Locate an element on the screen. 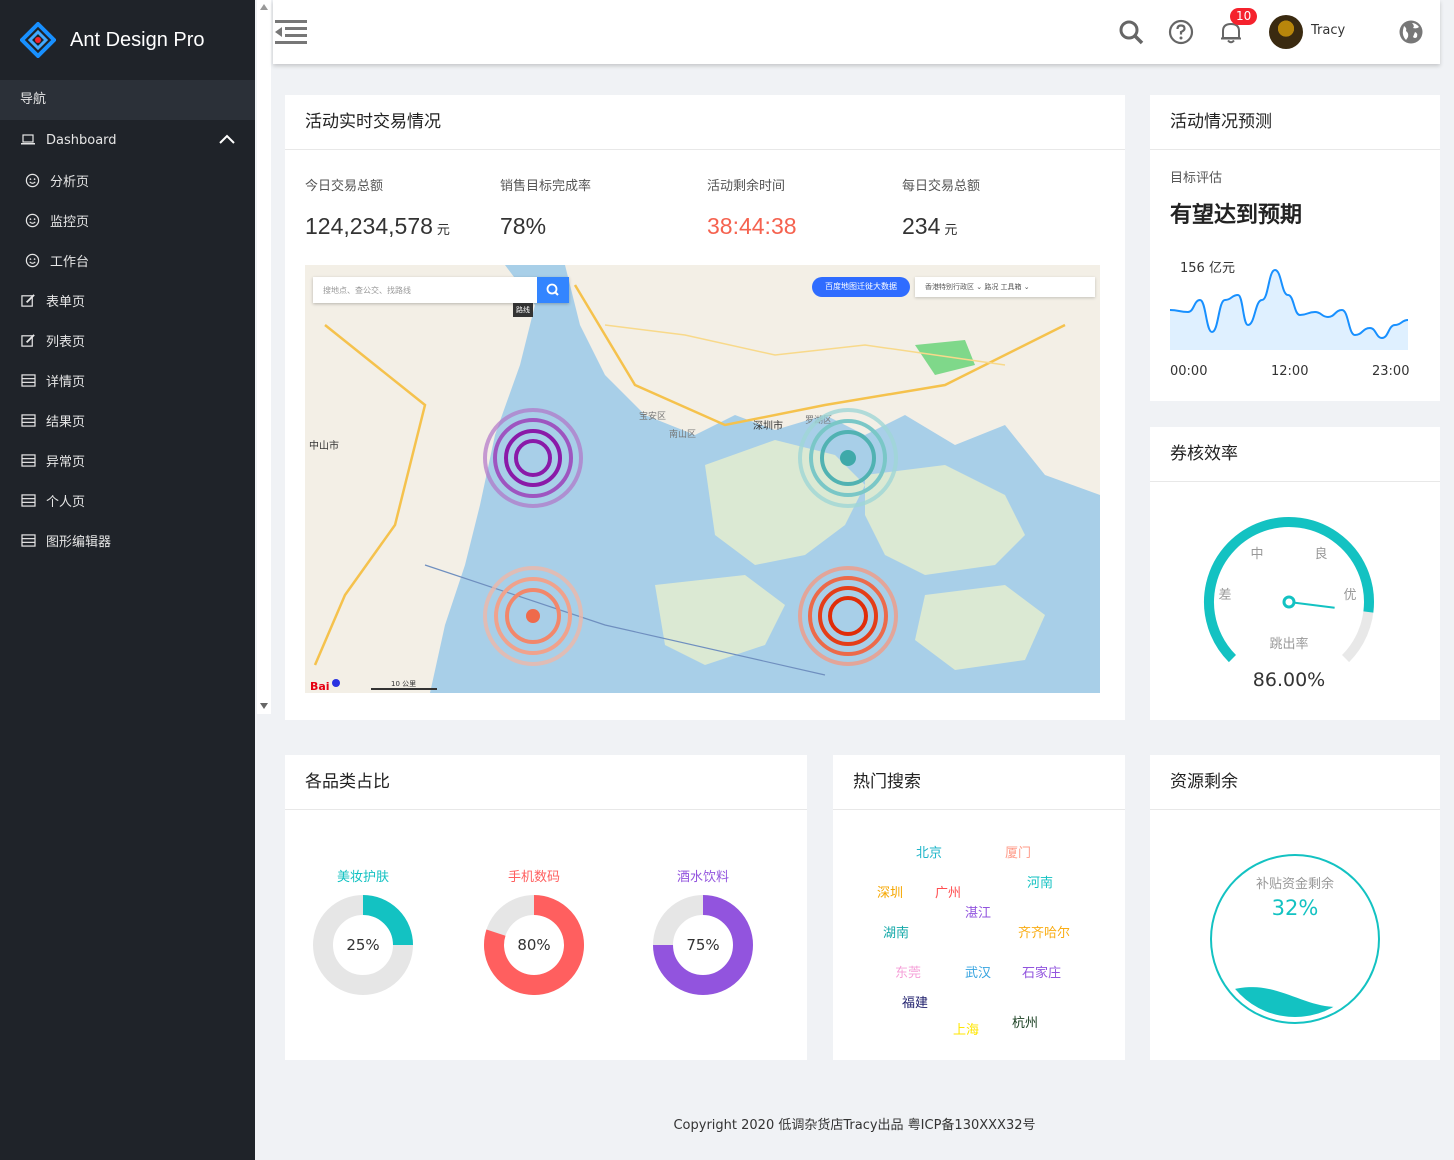 This screenshot has height=1160, width=1454. logo: Ant Design Pro is located at coordinates (127, 40).